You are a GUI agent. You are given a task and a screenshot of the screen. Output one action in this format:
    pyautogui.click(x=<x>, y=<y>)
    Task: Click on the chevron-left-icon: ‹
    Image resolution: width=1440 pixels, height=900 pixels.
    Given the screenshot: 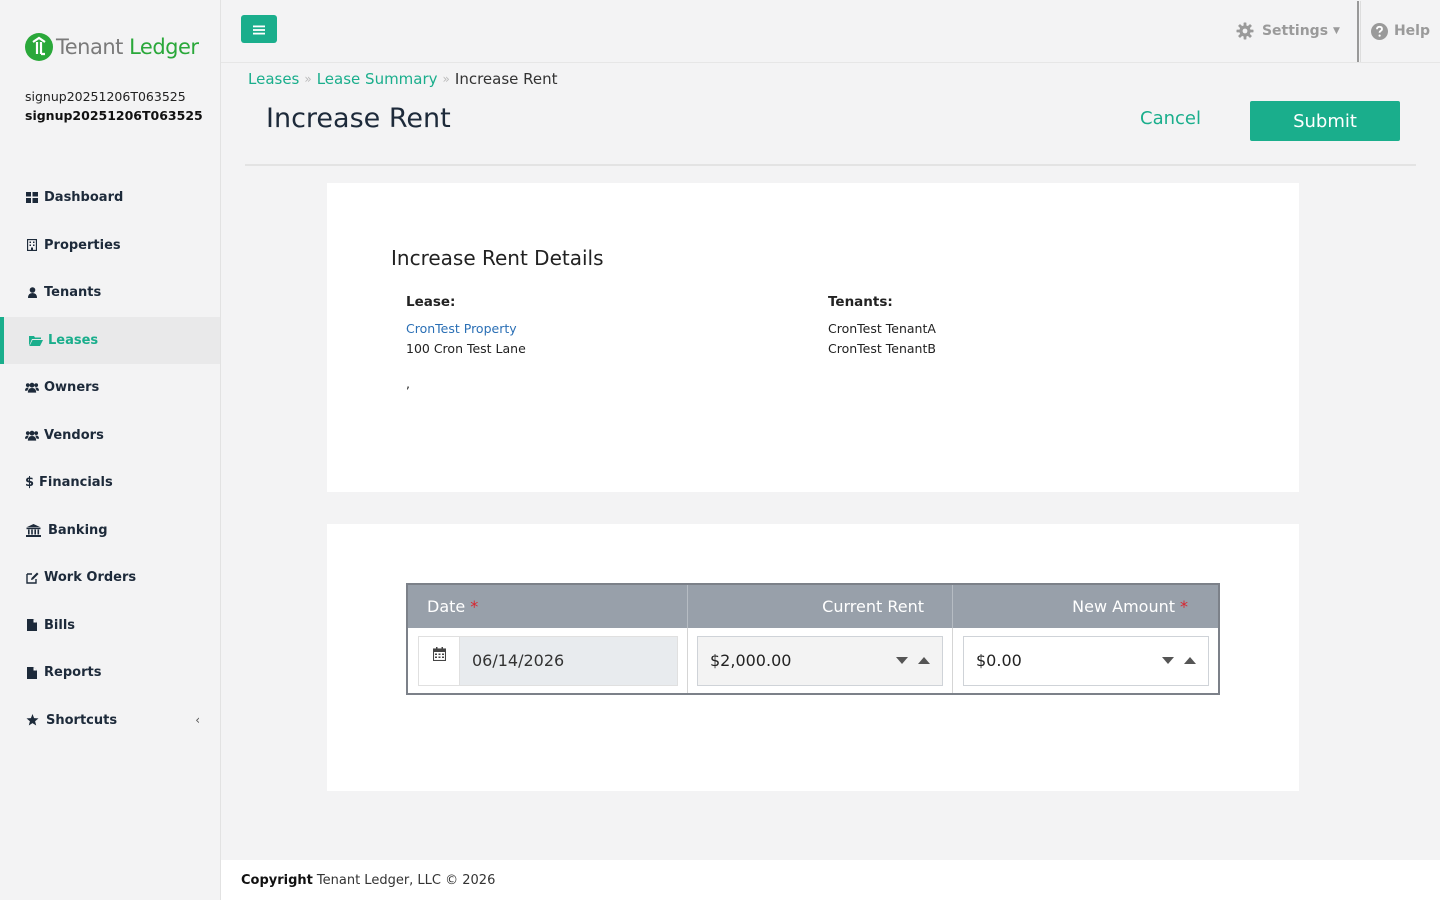 What is the action you would take?
    pyautogui.click(x=197, y=720)
    